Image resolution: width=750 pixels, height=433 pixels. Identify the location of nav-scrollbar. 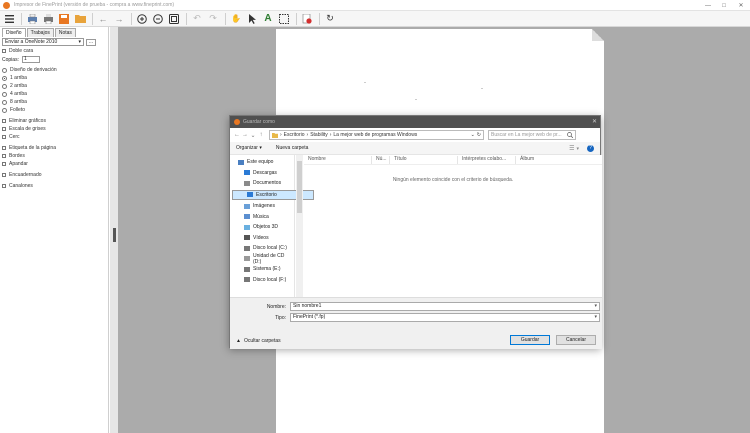
(299, 226).